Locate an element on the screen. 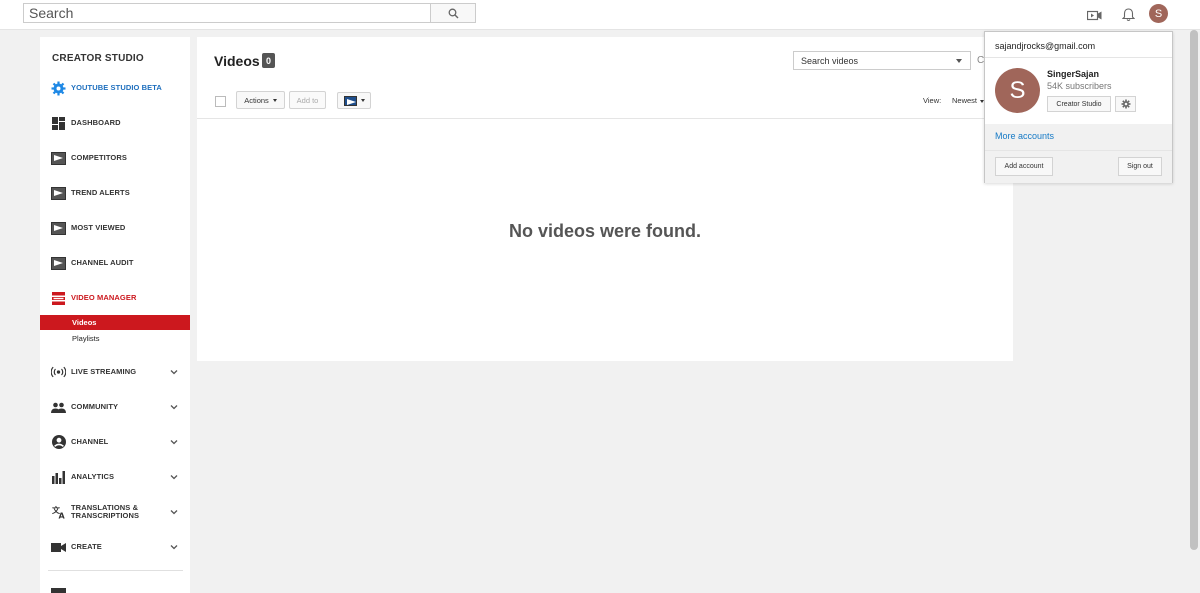 Image resolution: width=1200 pixels, height=593 pixels. page-scrollbar is located at coordinates (1194, 311).